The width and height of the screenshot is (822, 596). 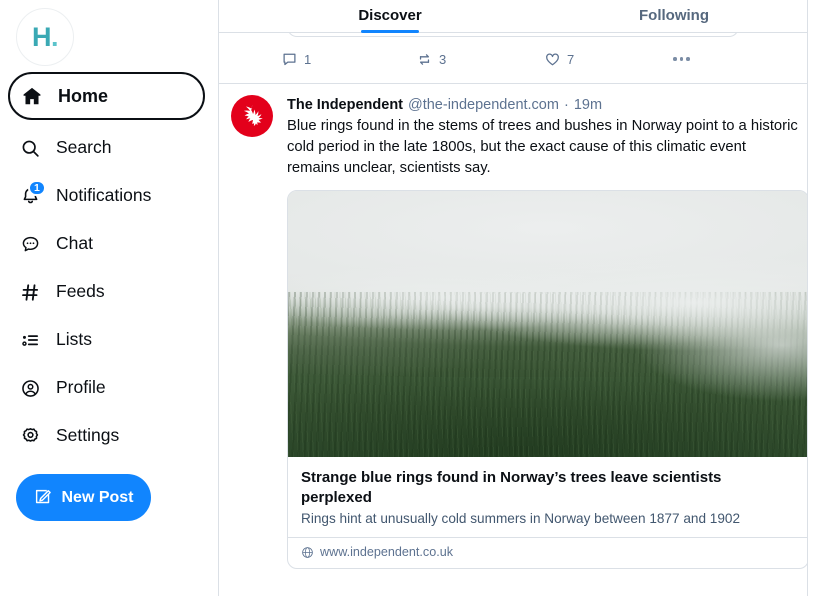 I want to click on compose-icon, so click(x=42, y=498).